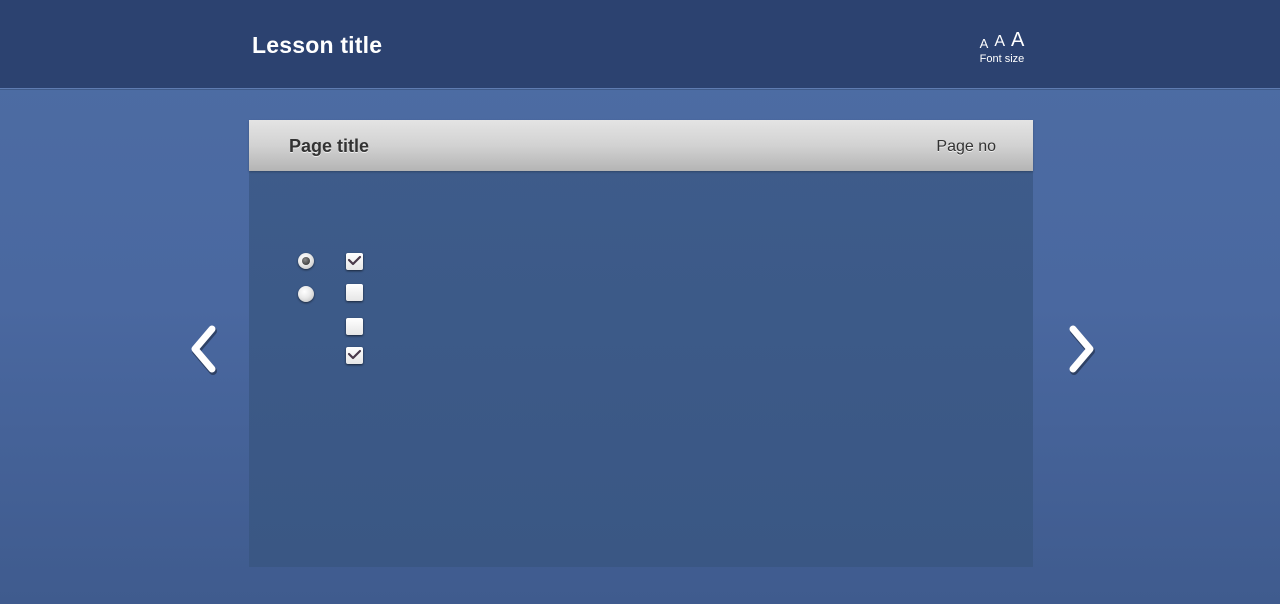 This screenshot has width=1280, height=604. Describe the element at coordinates (1002, 59) in the screenshot. I see `font-size-label: Font size` at that location.